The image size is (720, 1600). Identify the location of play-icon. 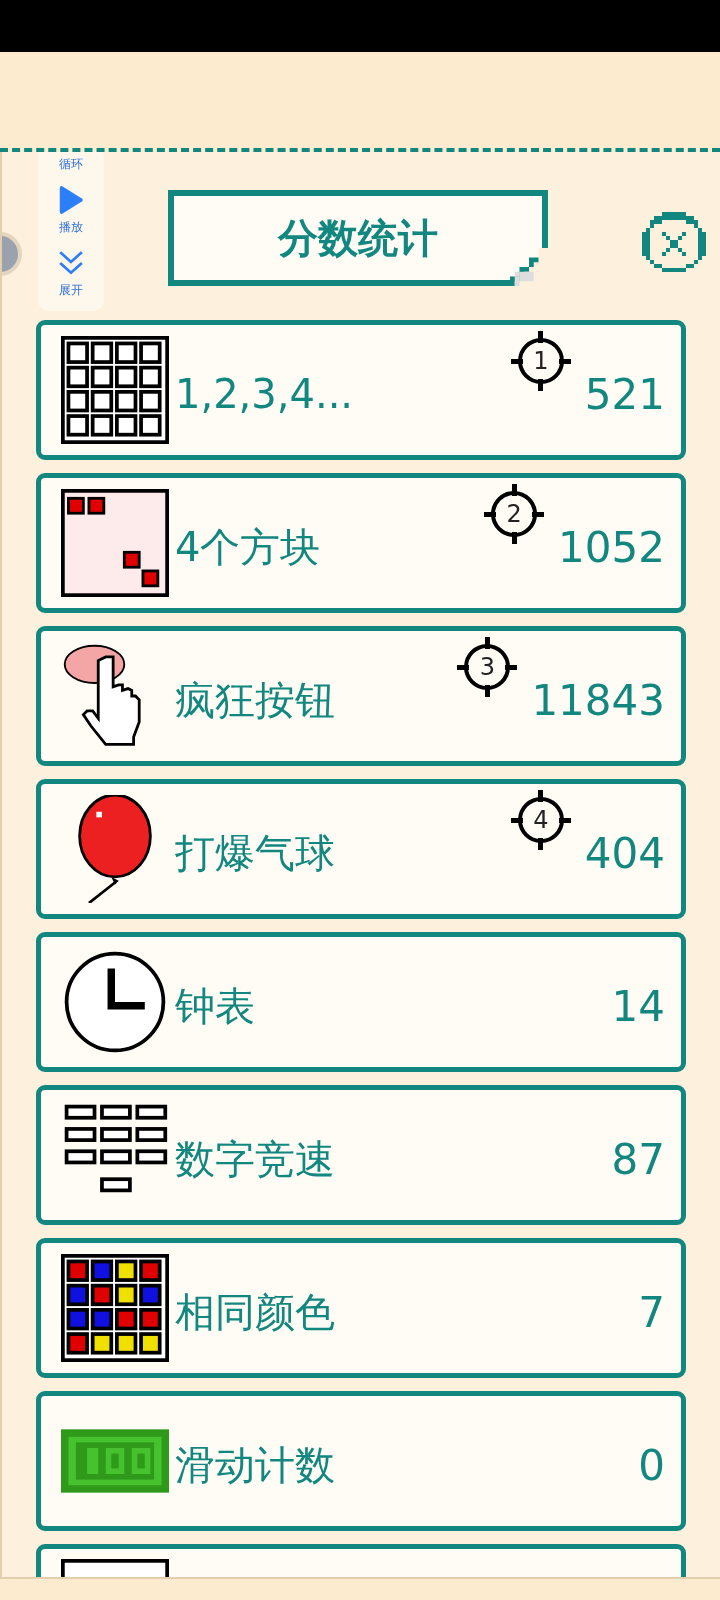
(71, 200).